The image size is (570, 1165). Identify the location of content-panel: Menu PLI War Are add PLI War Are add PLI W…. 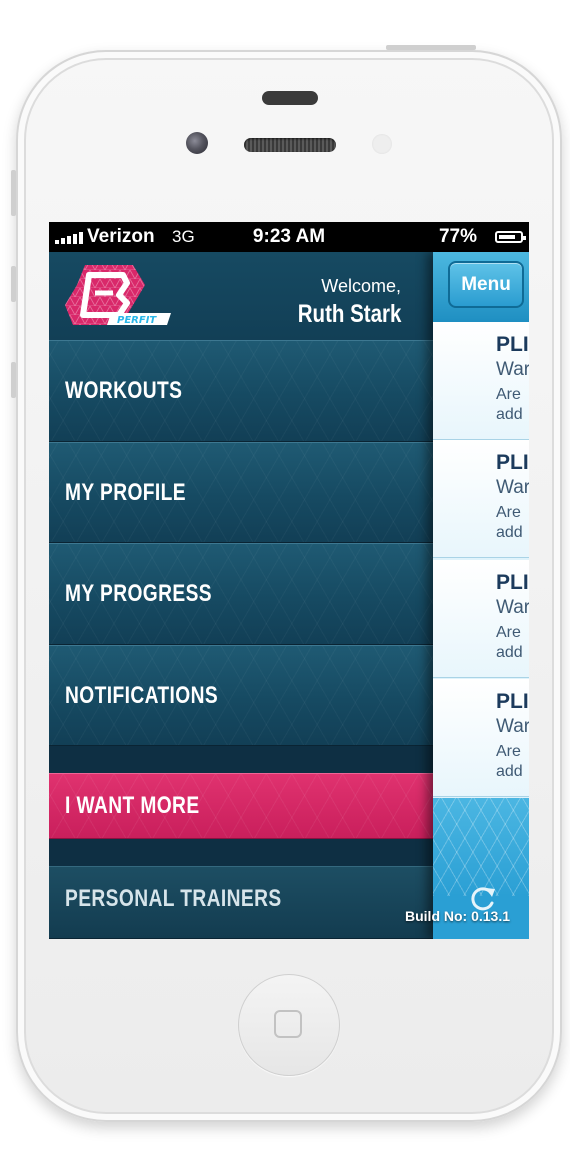
(481, 595).